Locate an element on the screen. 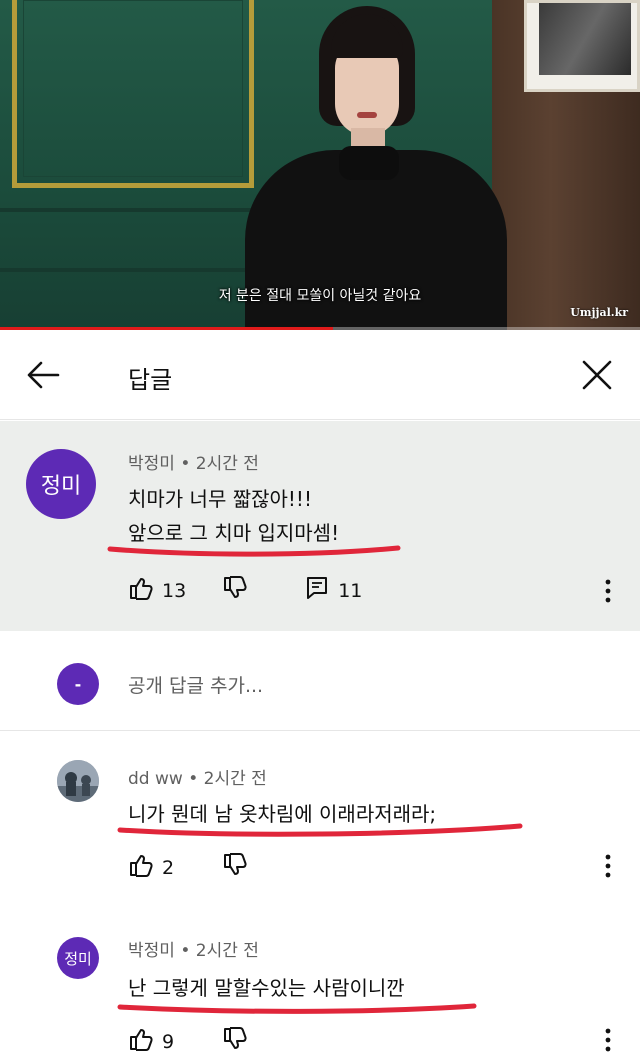 This screenshot has width=640, height=1055. comment-text: 난 그렇게 말할수있는 사람이니깐 is located at coordinates (266, 988).